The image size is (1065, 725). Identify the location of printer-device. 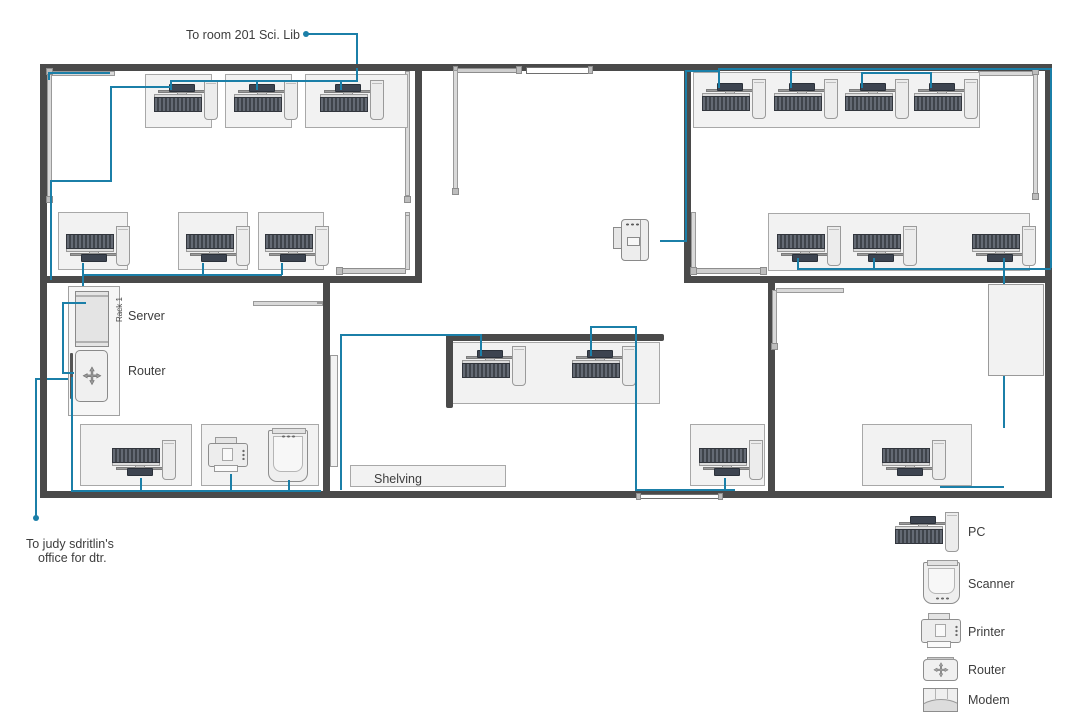
(228, 454).